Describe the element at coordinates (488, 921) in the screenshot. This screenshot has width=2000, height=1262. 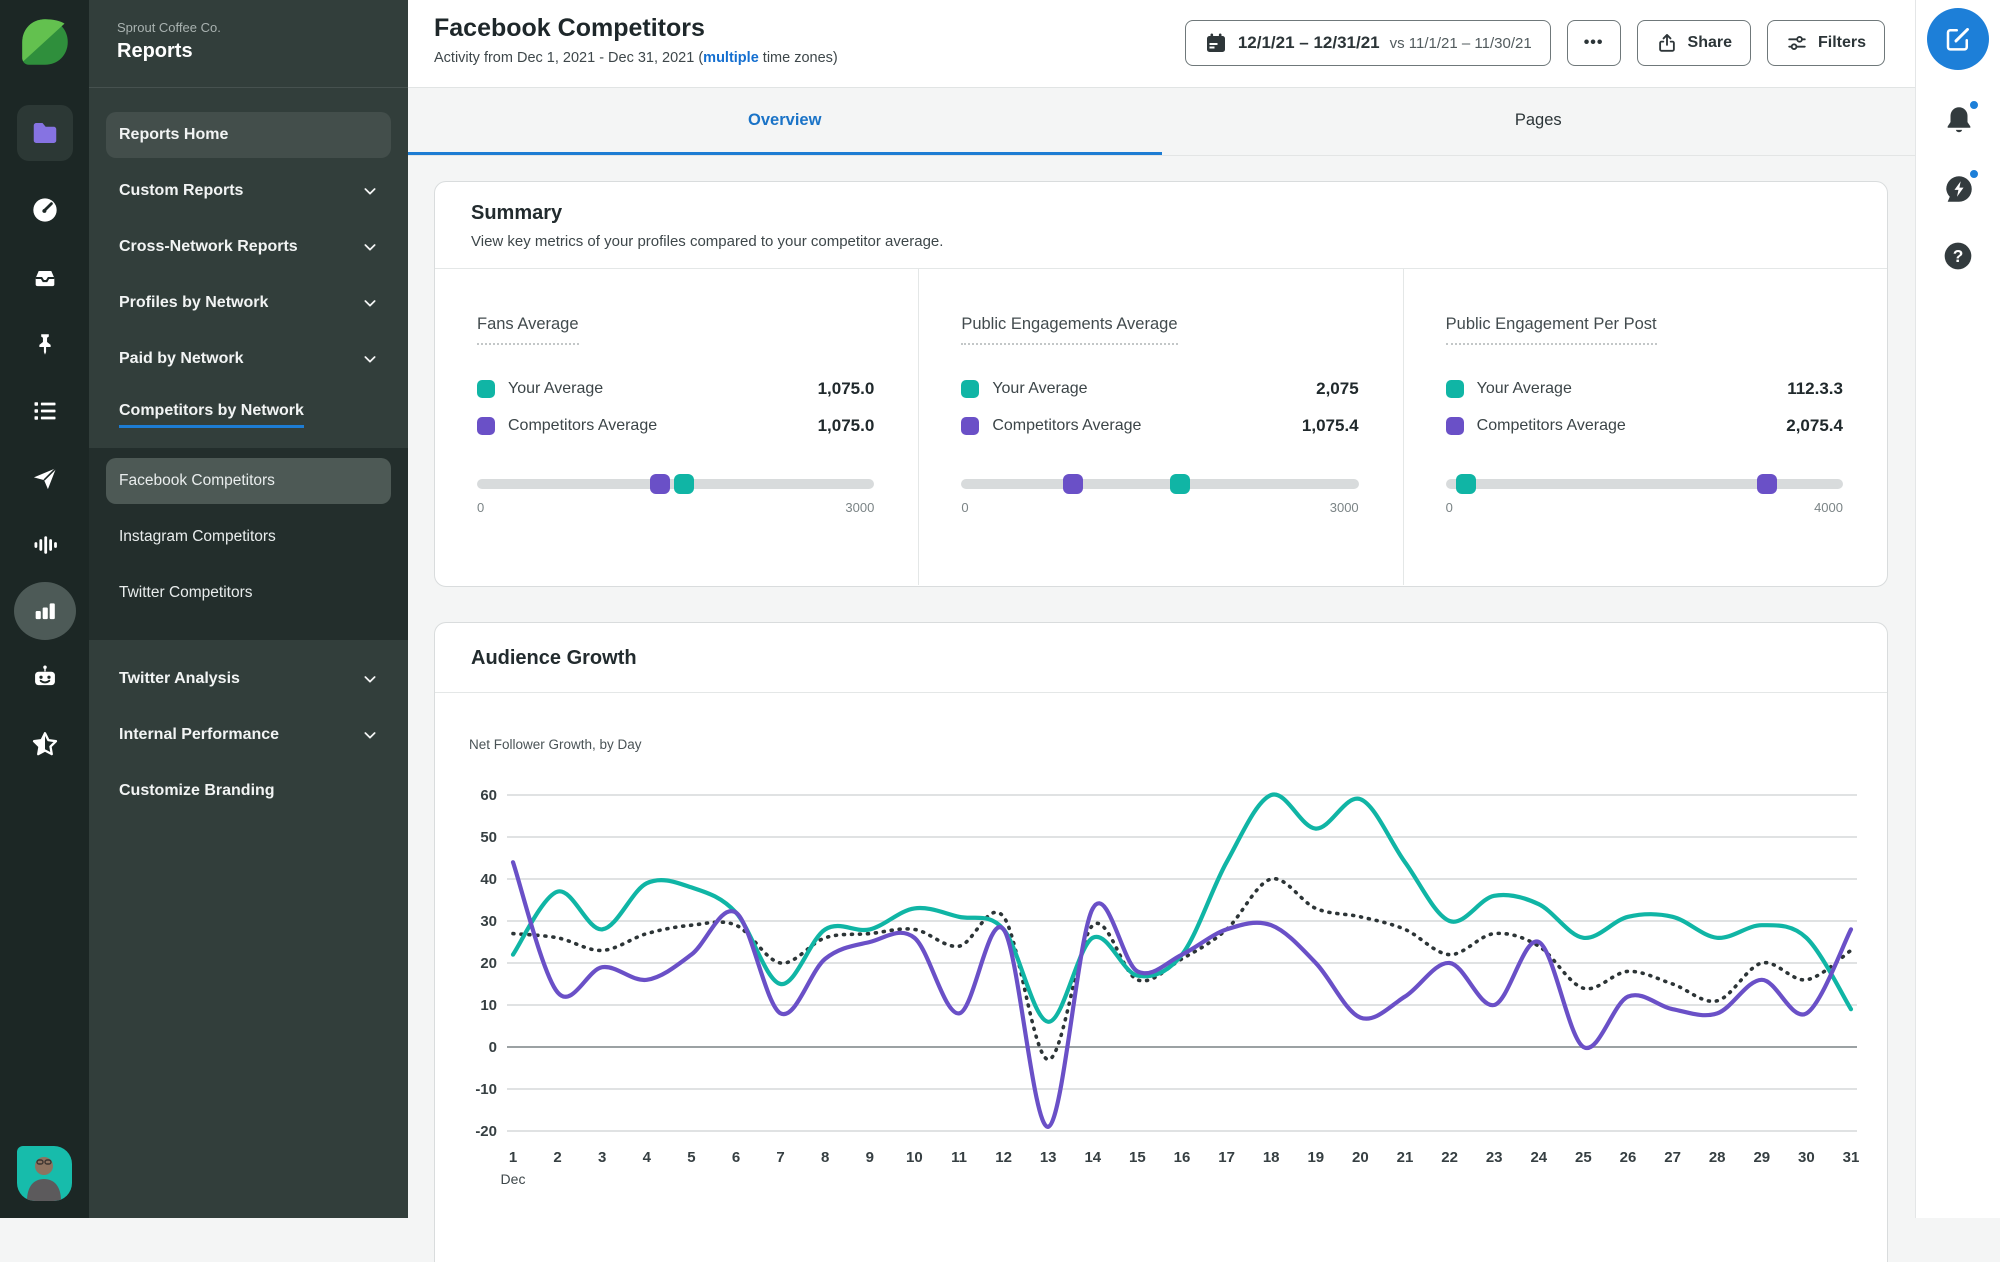
I see `svg-text: 30` at that location.